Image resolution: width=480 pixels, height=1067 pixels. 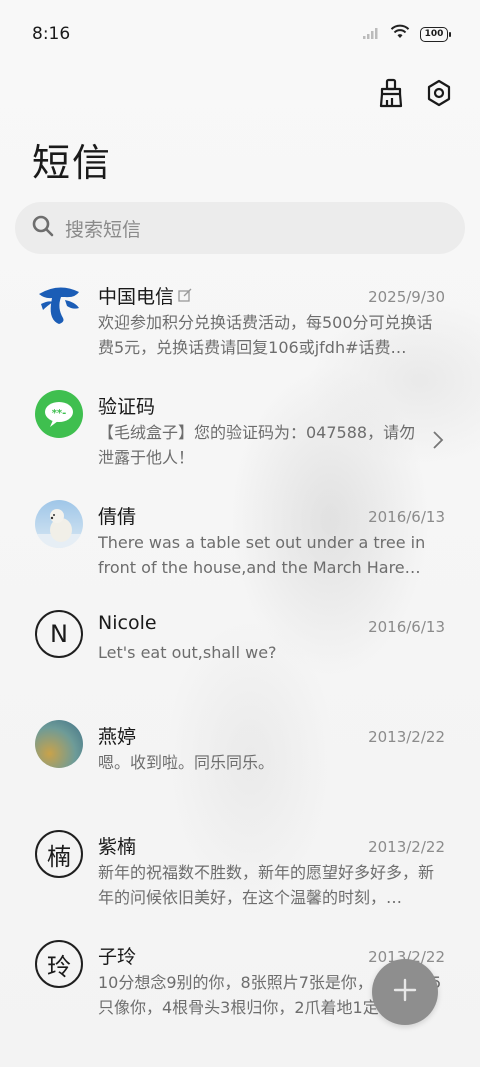 What do you see at coordinates (103, 229) in the screenshot?
I see `search-placeholder: 搜索短信` at bounding box center [103, 229].